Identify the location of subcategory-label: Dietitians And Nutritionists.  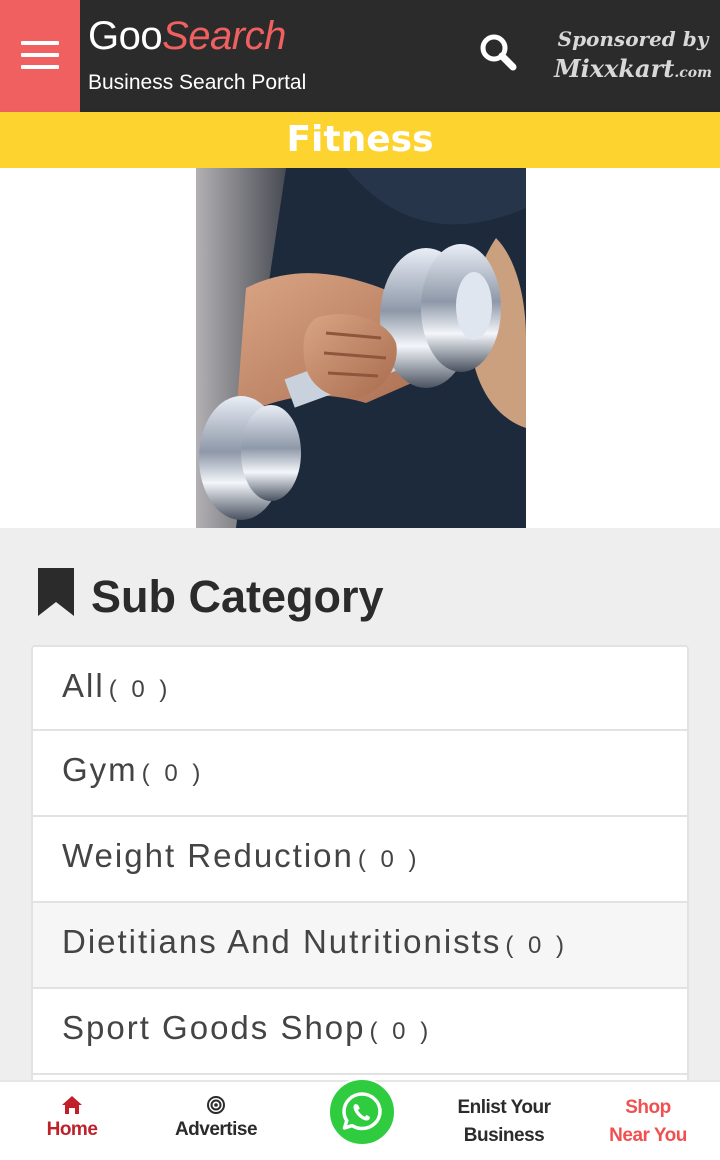
(282, 941).